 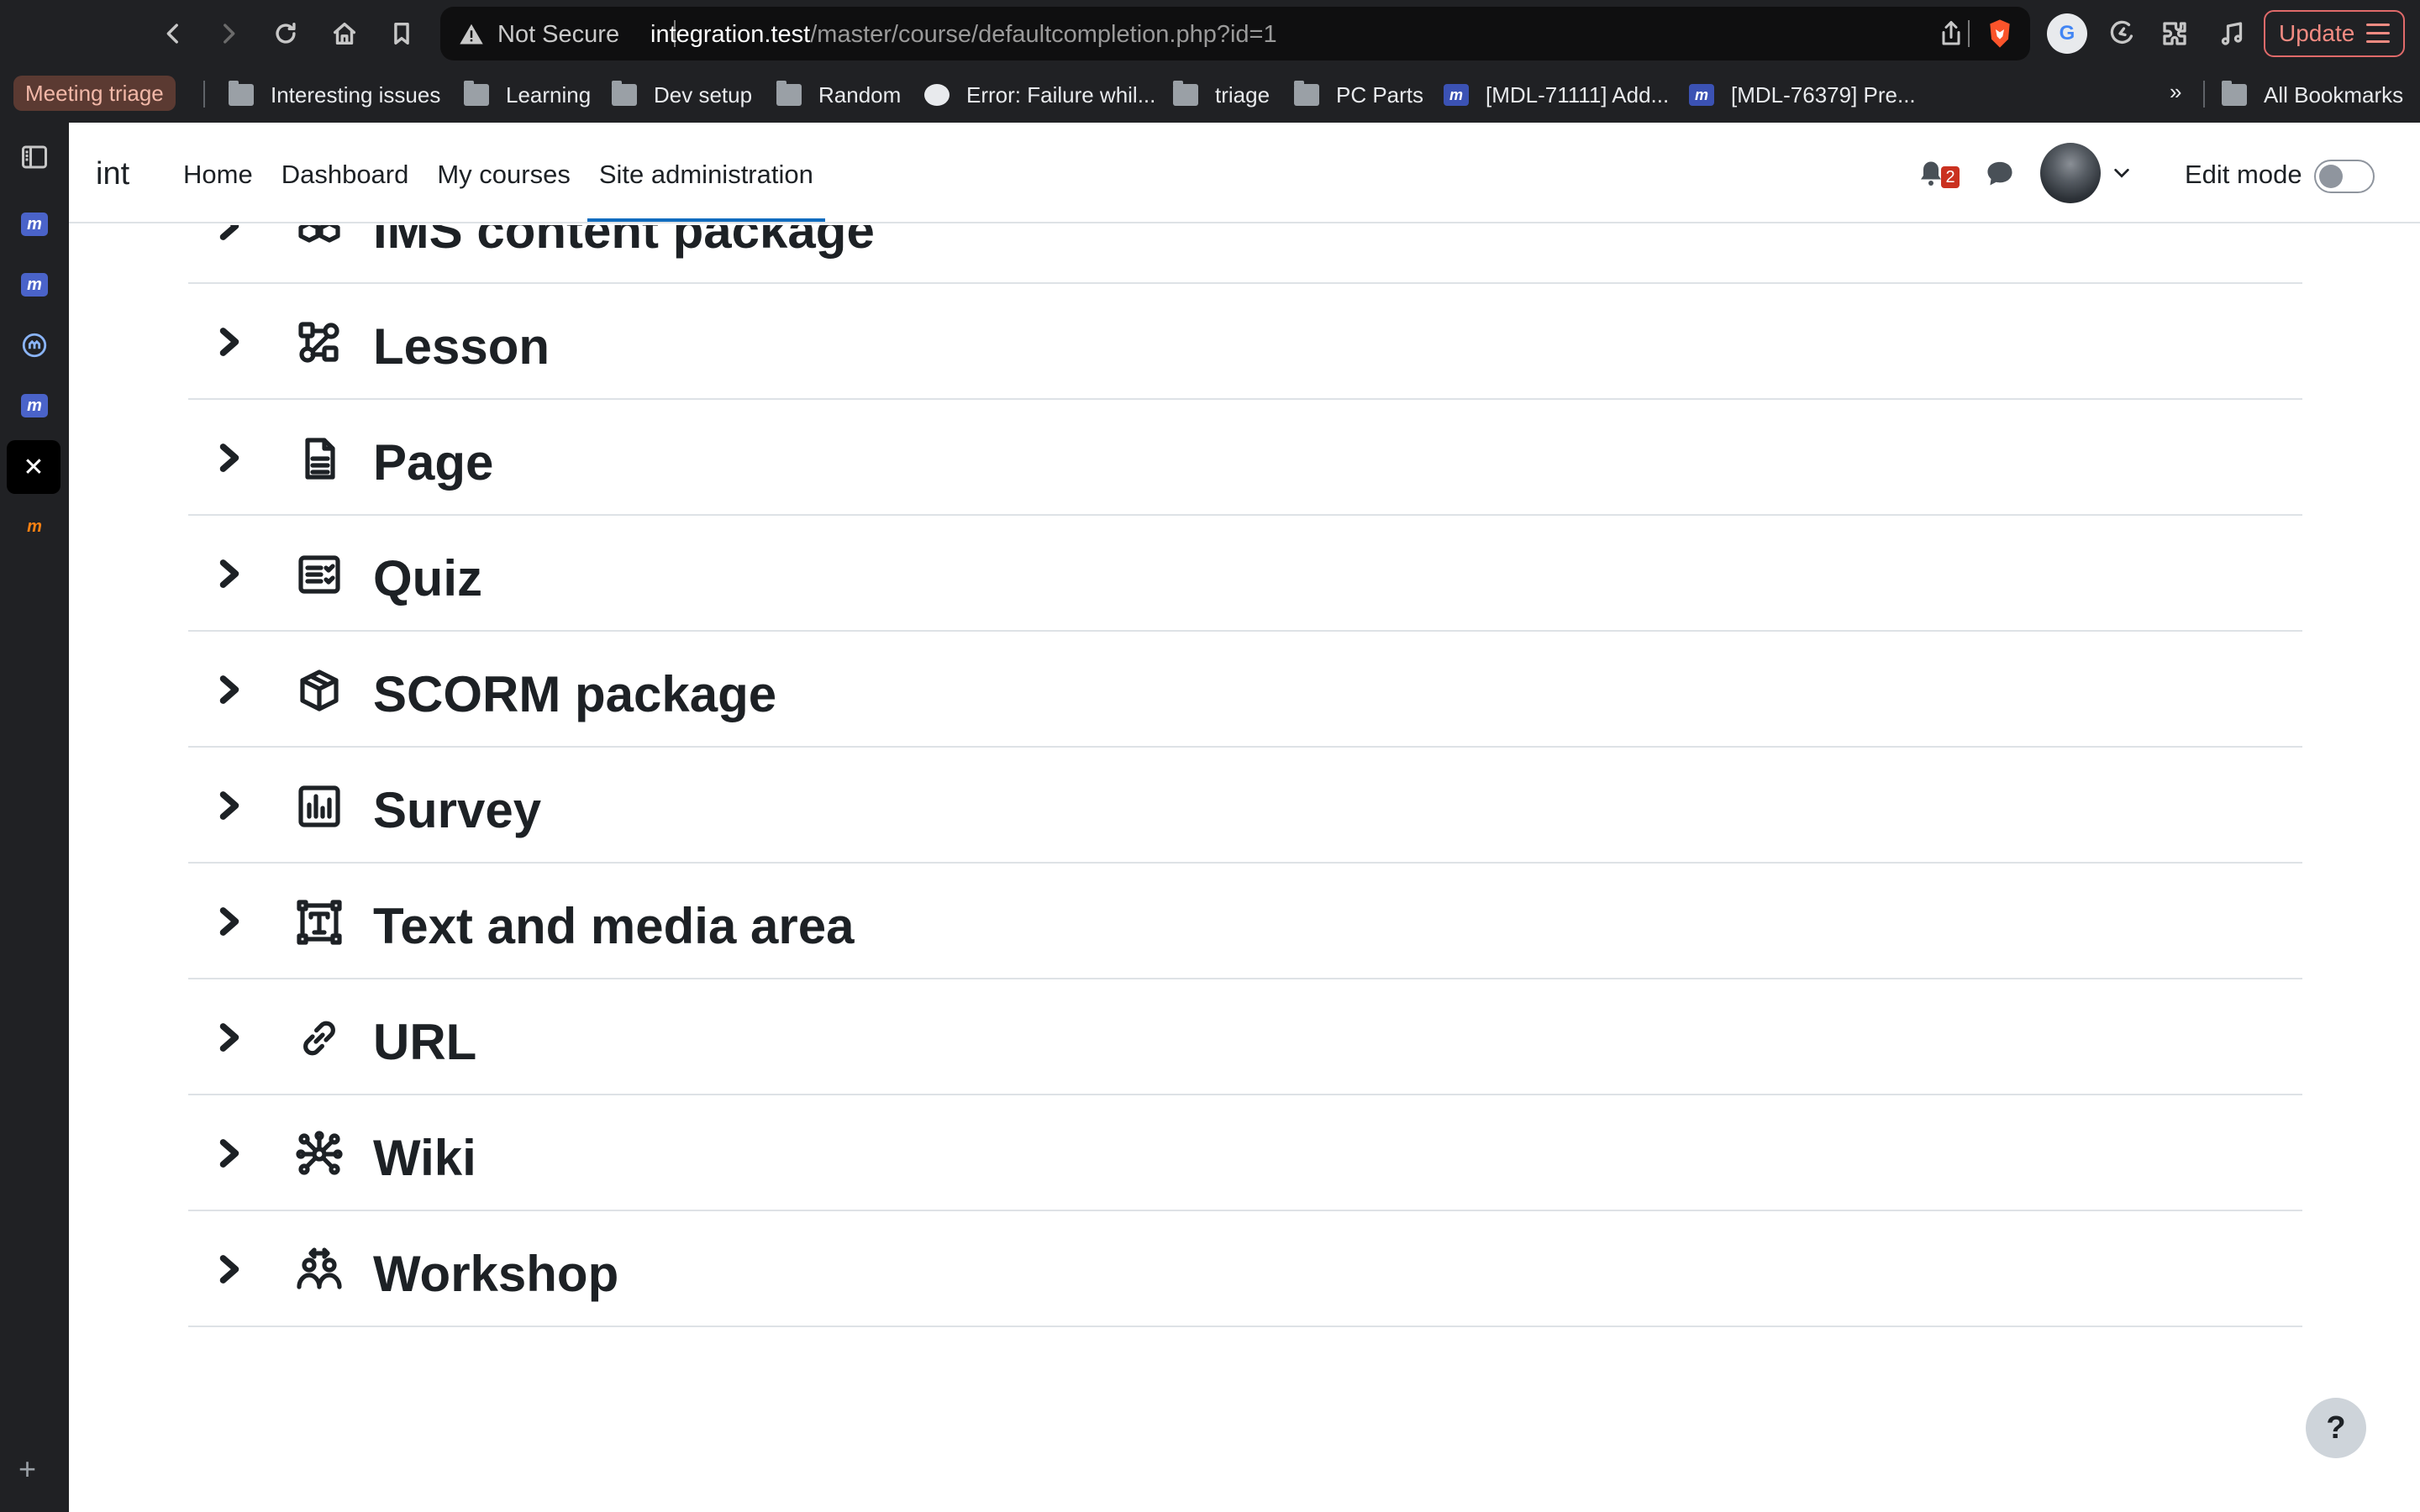 I want to click on add-sidebar-item-button: +, so click(x=27, y=1469).